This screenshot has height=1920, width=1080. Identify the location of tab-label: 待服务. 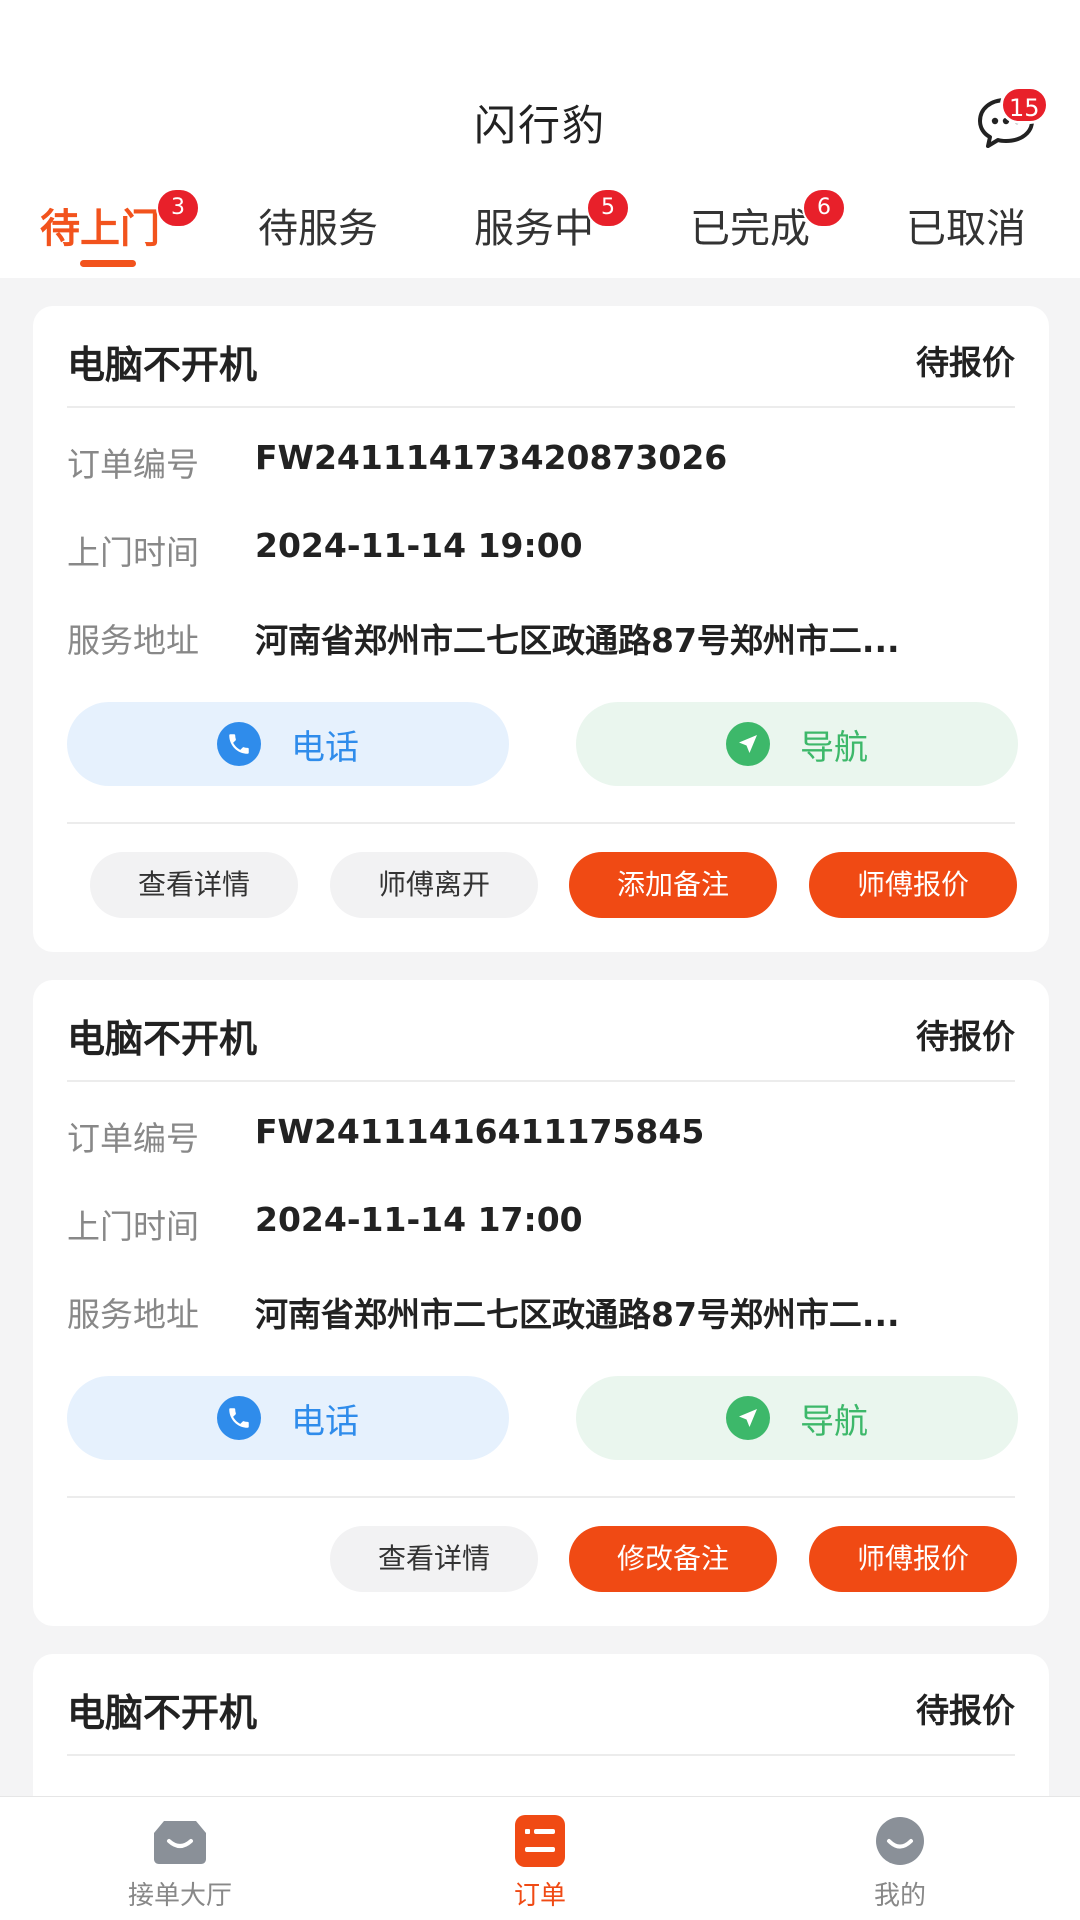
(318, 229).